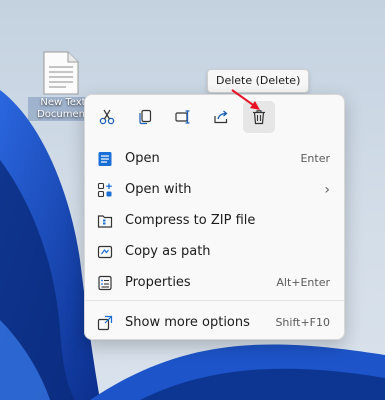  I want to click on menu-item-shortcut: Enter, so click(315, 158).